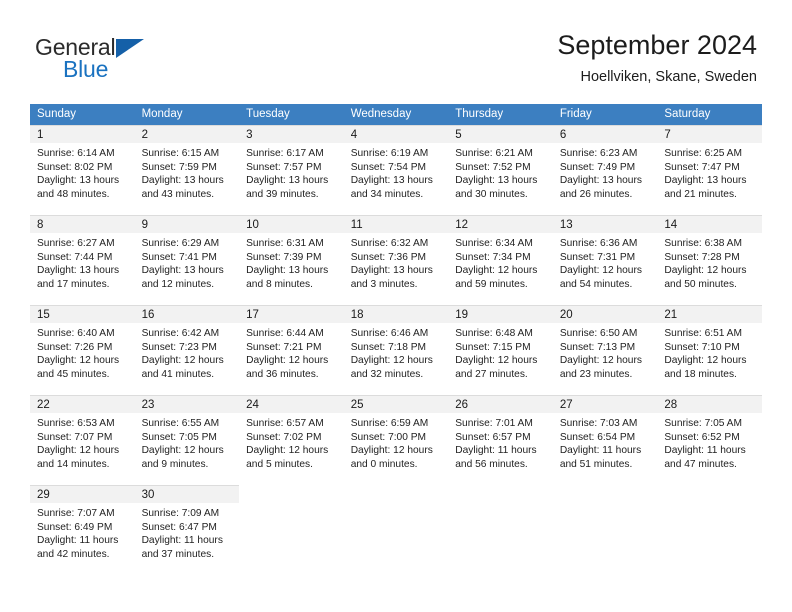 Image resolution: width=792 pixels, height=612 pixels. I want to click on day-number: 26, so click(500, 404).